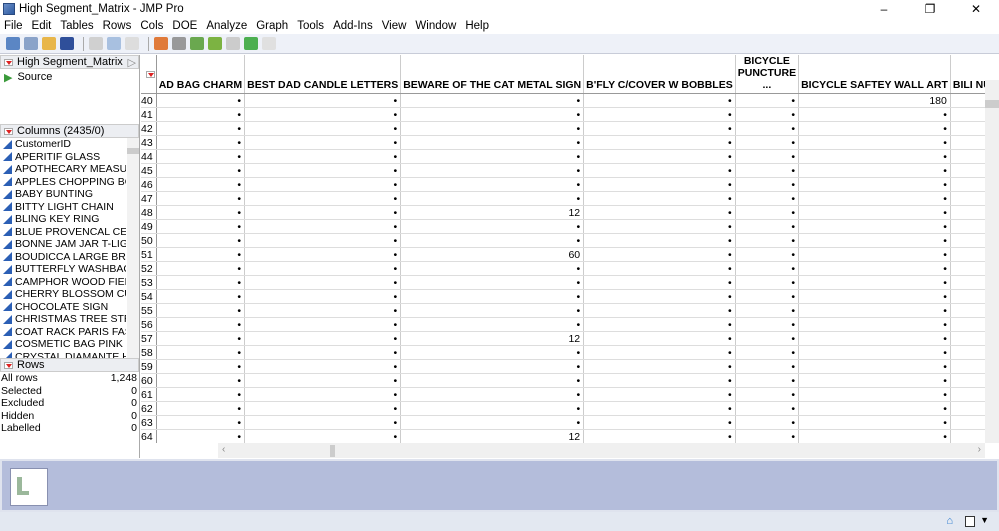 The height and width of the screenshot is (531, 999). What do you see at coordinates (63, 257) in the screenshot?
I see `column-item: BOUDICCA LARGE BRACELET` at bounding box center [63, 257].